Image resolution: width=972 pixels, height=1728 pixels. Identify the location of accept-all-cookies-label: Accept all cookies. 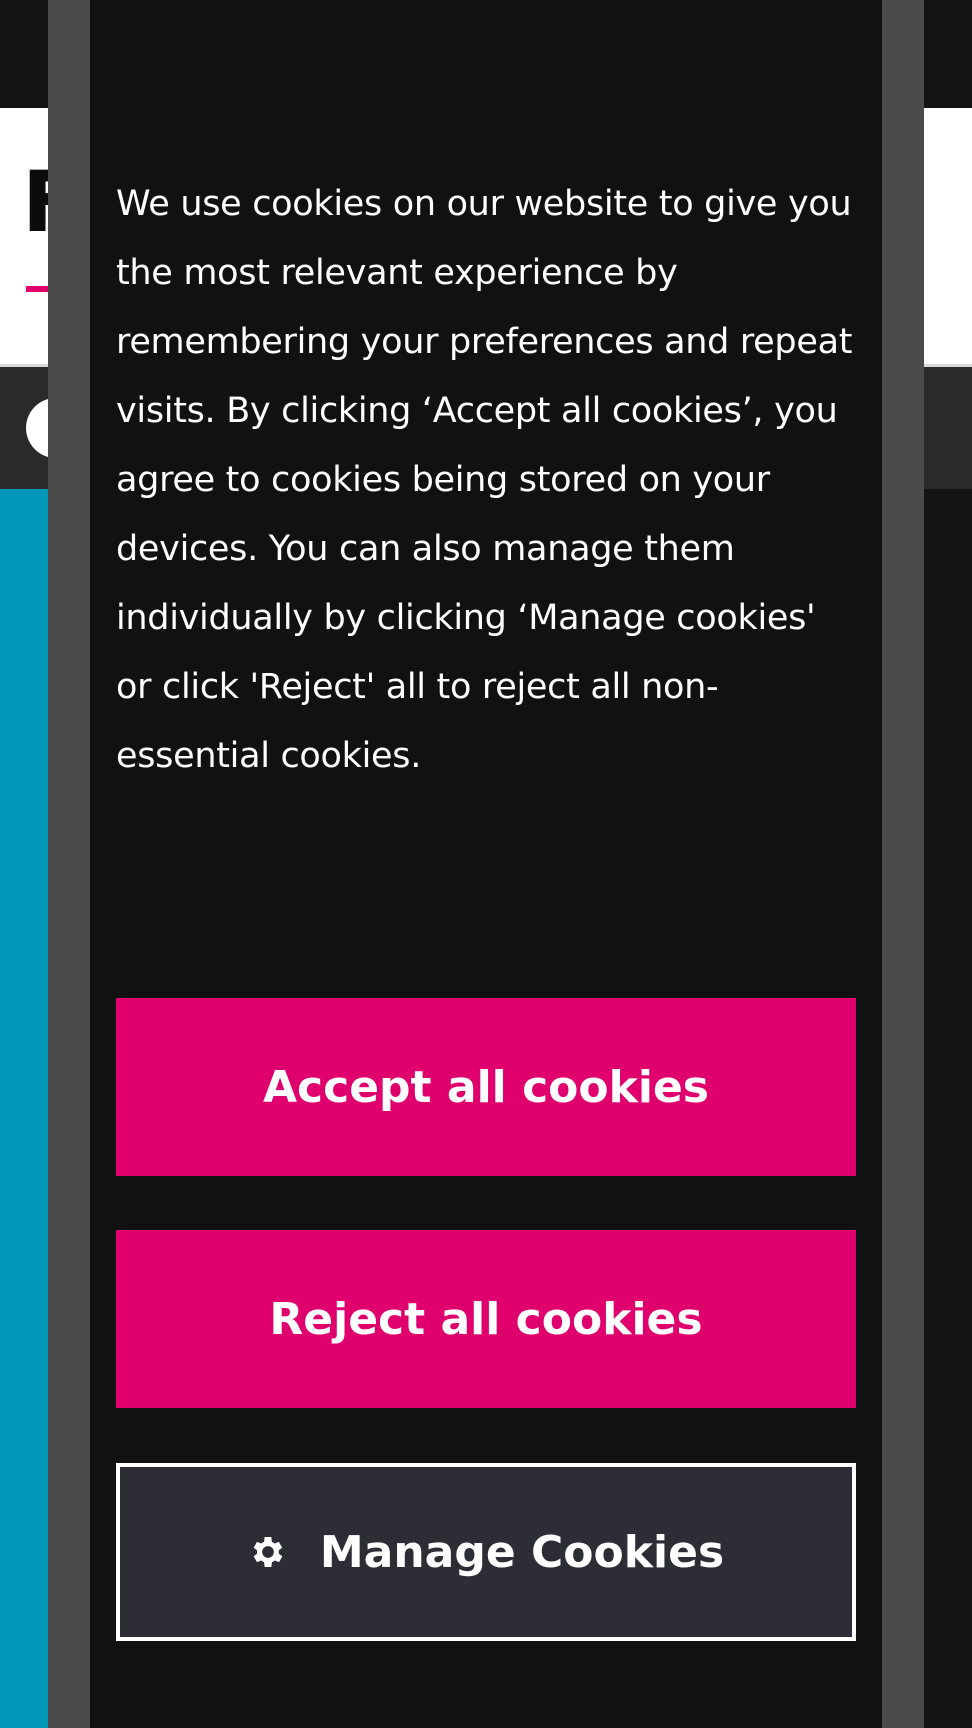
(486, 1087).